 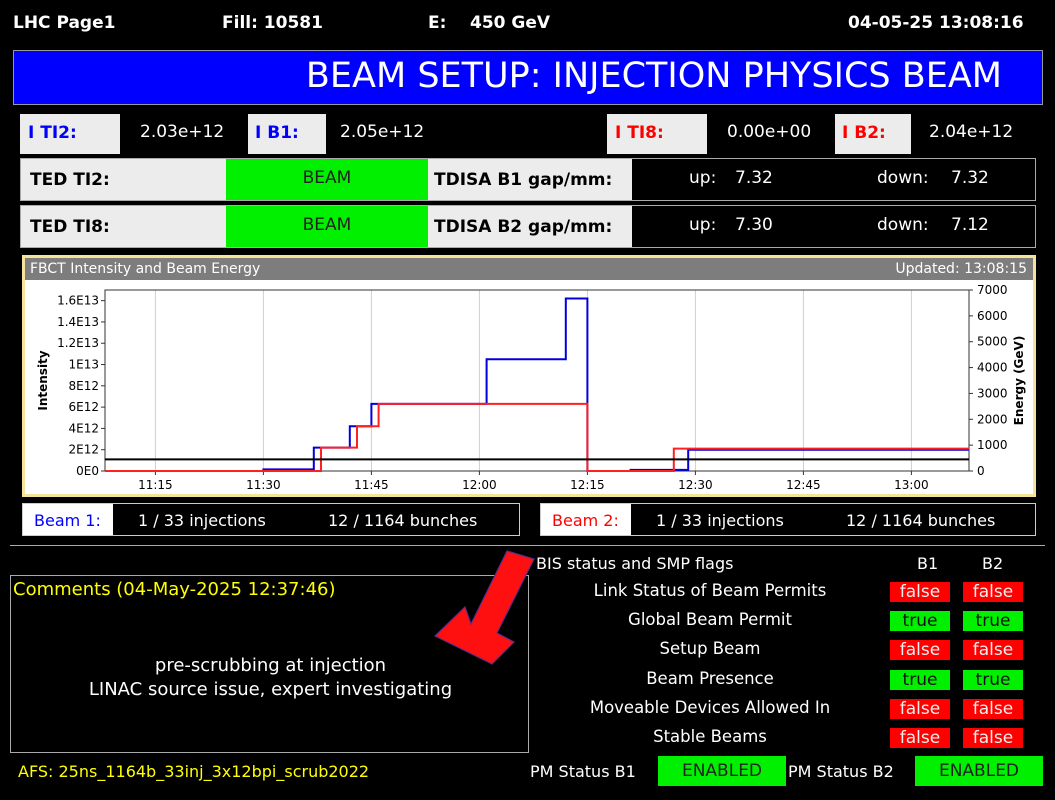 What do you see at coordinates (928, 563) in the screenshot?
I see `bis-col-b1: B1` at bounding box center [928, 563].